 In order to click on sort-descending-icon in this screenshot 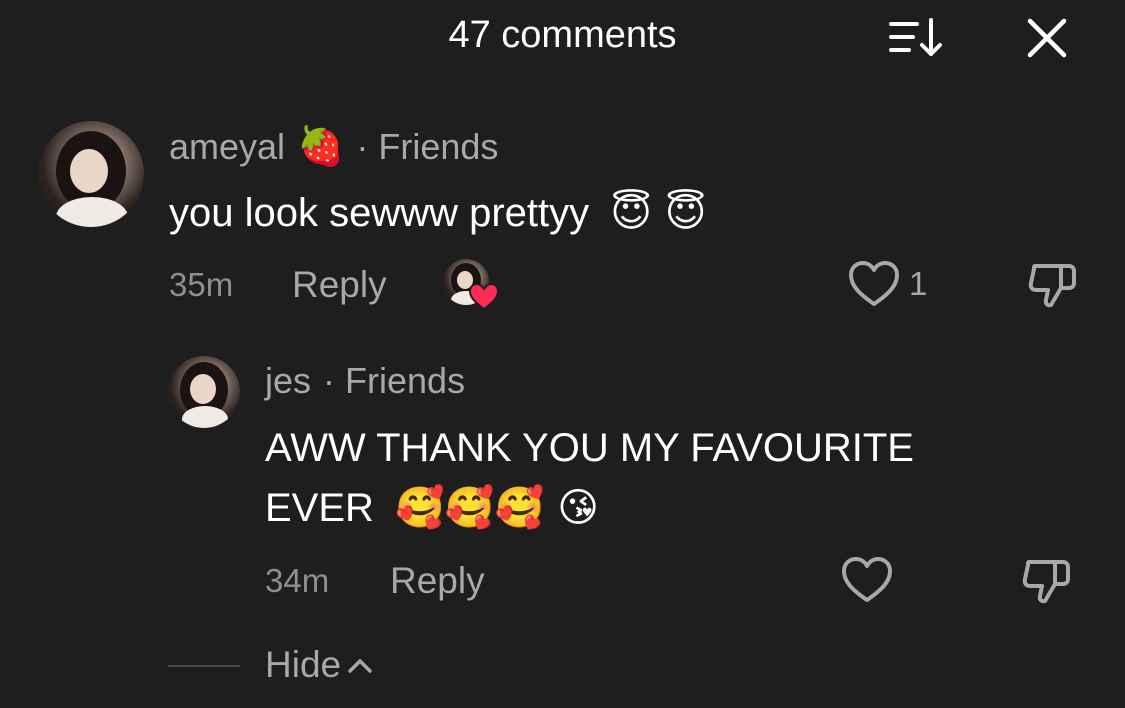, I will do `click(915, 37)`.